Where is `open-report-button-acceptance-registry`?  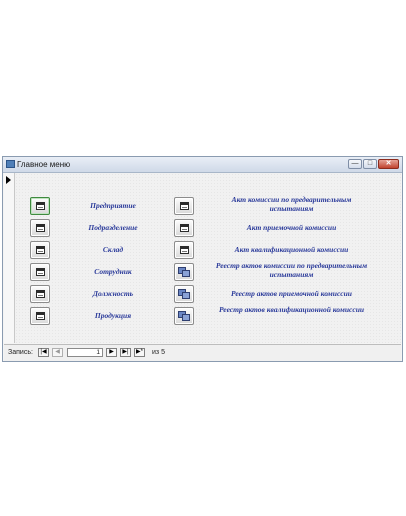 open-report-button-acceptance-registry is located at coordinates (184, 294).